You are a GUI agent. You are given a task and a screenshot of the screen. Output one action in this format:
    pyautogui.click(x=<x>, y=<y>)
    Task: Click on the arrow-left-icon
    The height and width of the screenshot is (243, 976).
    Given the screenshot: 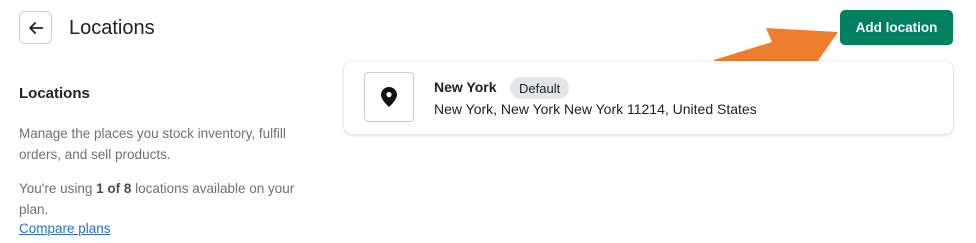 What is the action you would take?
    pyautogui.click(x=35, y=27)
    